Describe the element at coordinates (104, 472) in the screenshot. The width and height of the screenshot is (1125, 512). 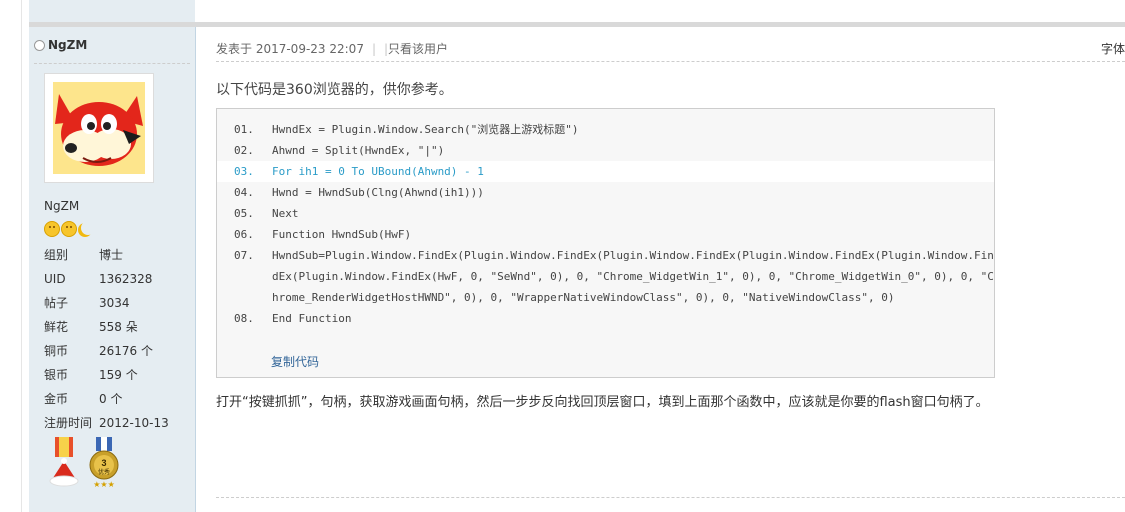
I see `medal-caption-text: 优秀` at that location.